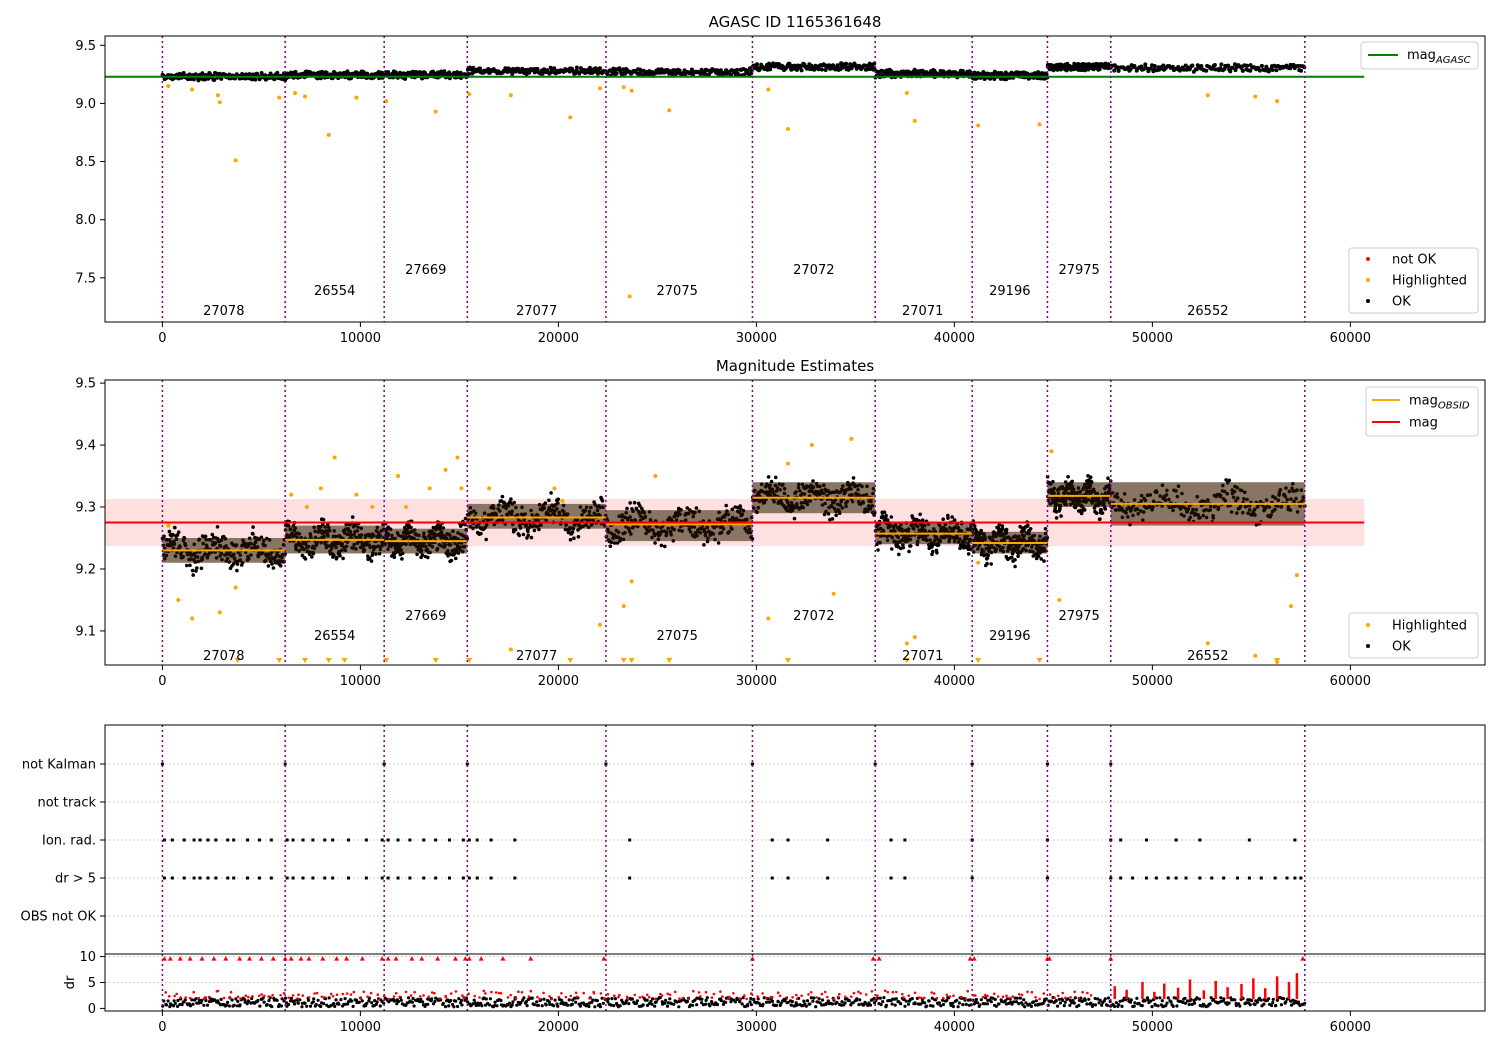 This screenshot has width=1500, height=1050. What do you see at coordinates (756, 338) in the screenshot?
I see `x-tick-label: 30000` at bounding box center [756, 338].